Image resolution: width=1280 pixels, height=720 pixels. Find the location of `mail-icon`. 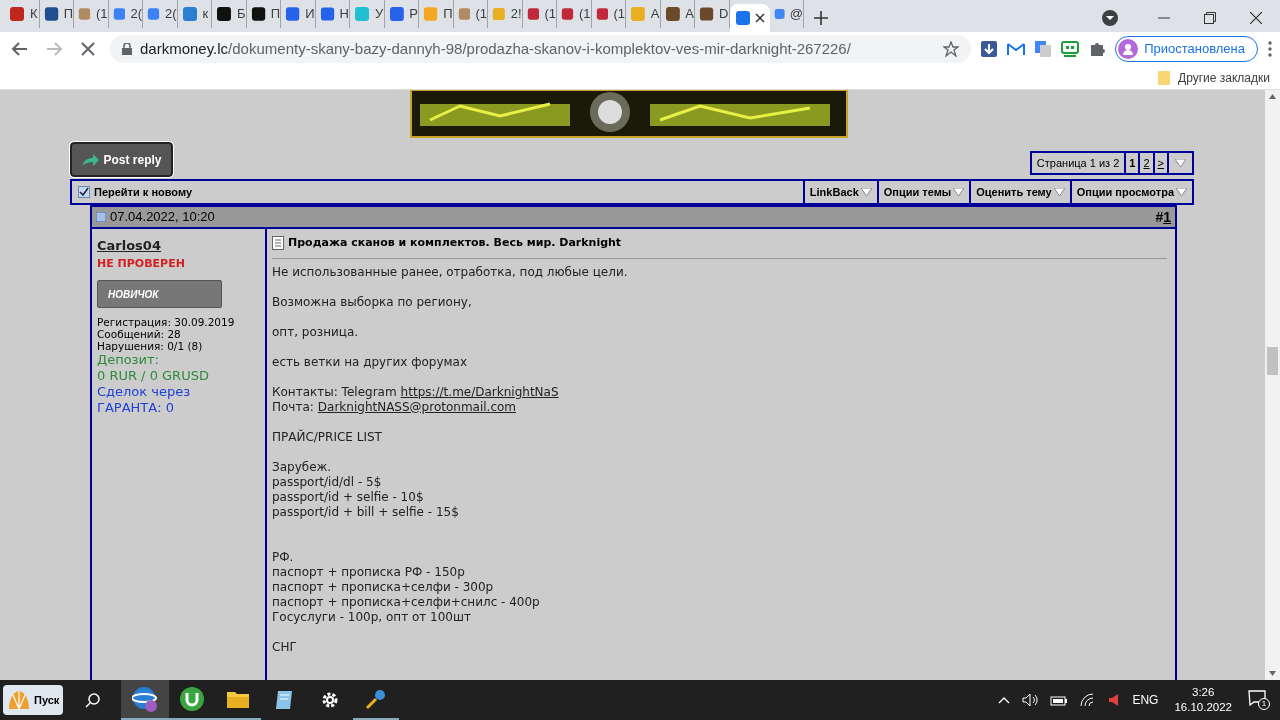

mail-icon is located at coordinates (1016, 49).